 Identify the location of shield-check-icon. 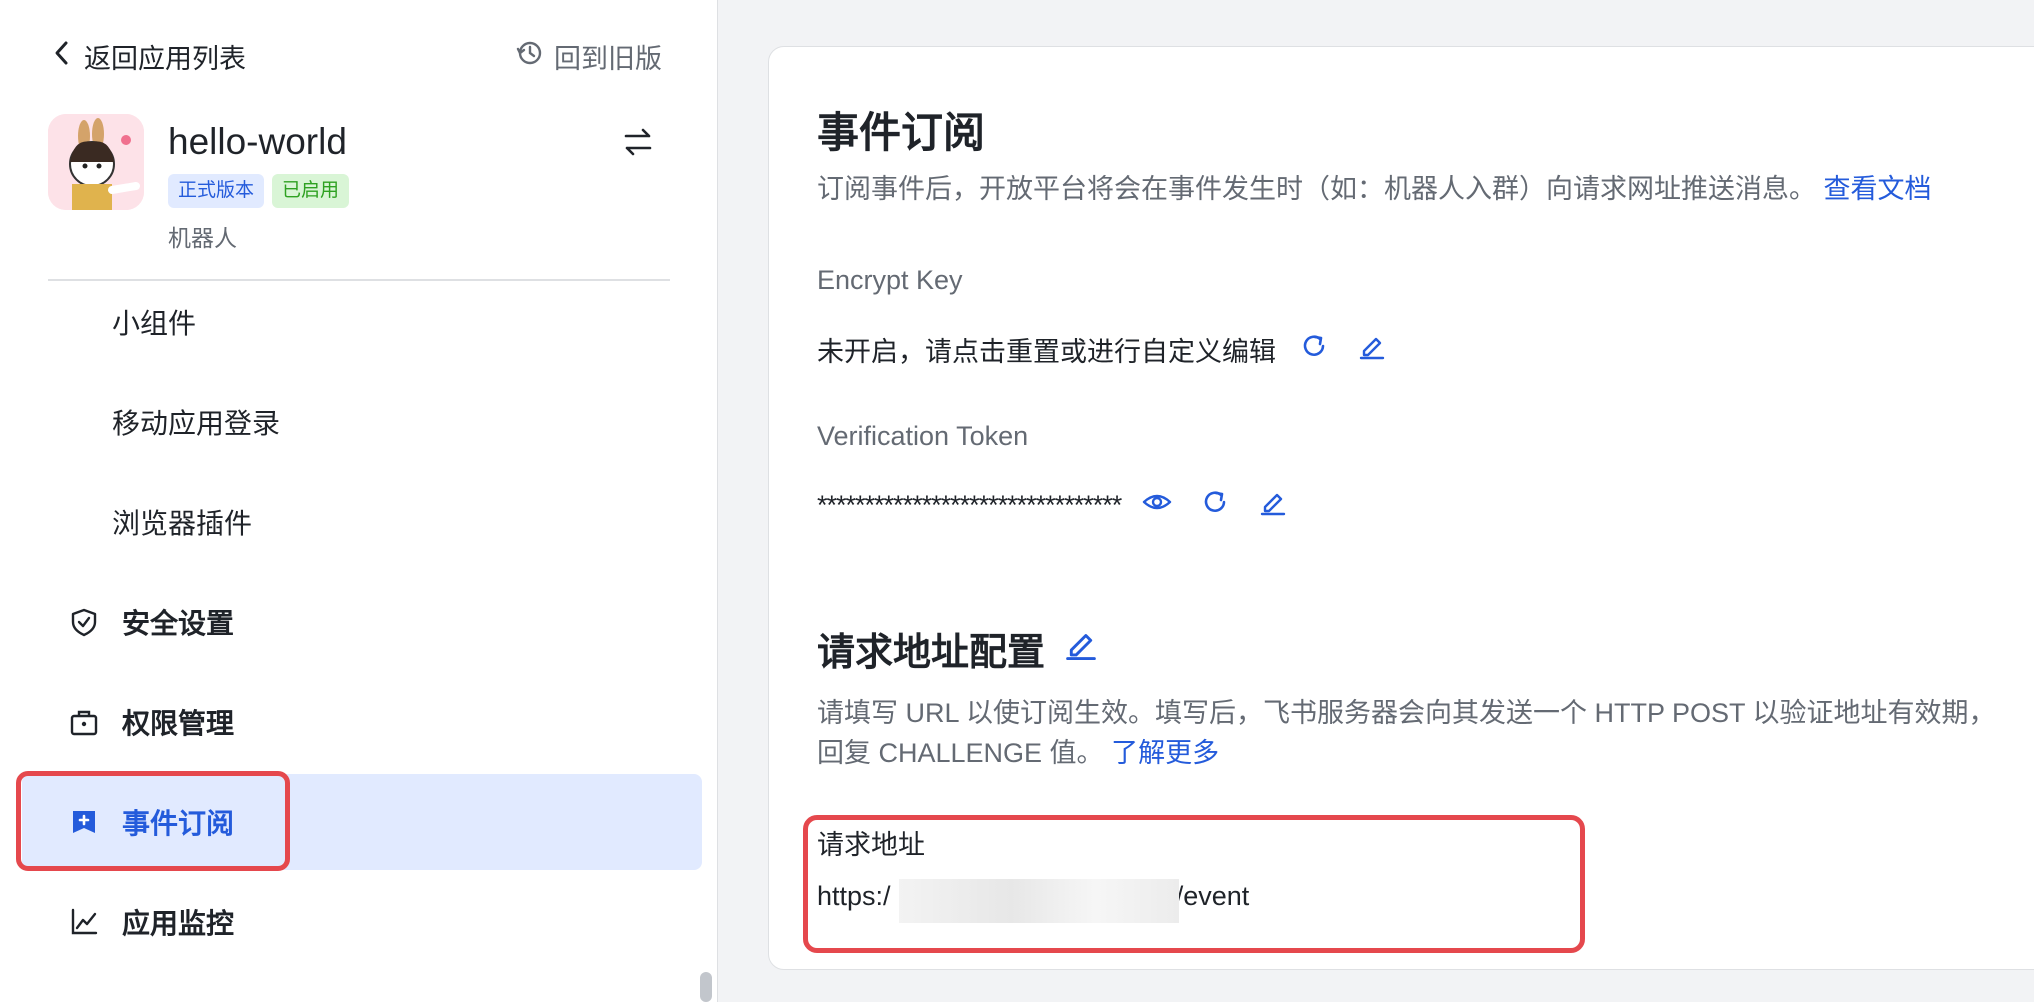
(84, 622).